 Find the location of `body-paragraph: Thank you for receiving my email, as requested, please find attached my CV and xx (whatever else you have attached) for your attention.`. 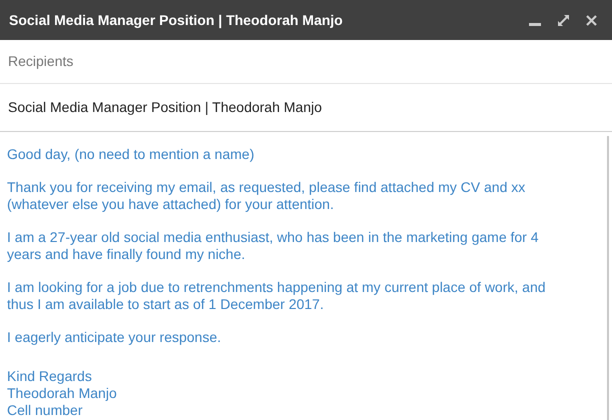

body-paragraph: Thank you for receiving my email, as requested, please find attached my CV and xx (whatever else you have attached) for your attention. is located at coordinates (266, 196).